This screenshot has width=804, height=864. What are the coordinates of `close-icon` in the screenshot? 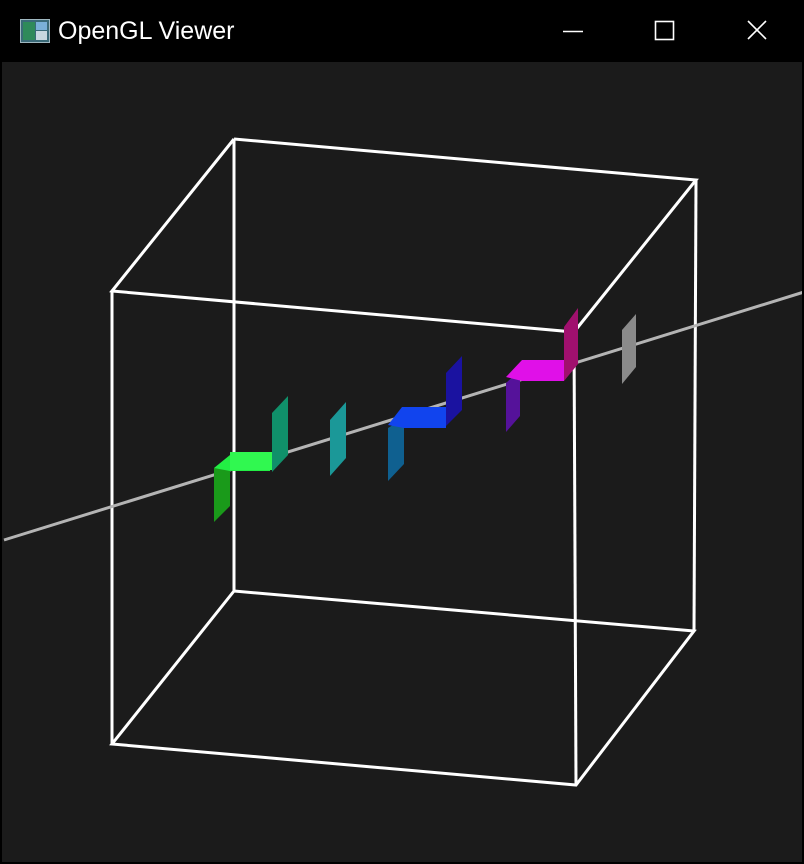 It's located at (757, 30).